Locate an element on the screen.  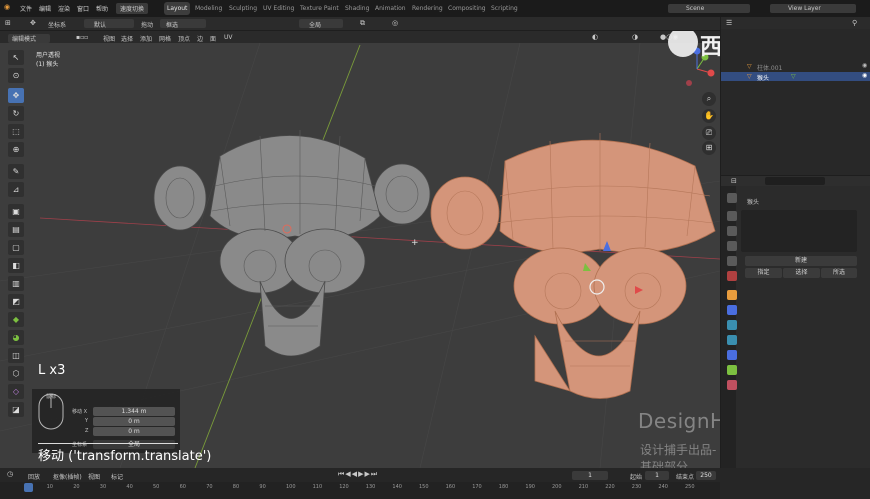
editor-type-icon: ⊞ is located at coordinates (8, 23).